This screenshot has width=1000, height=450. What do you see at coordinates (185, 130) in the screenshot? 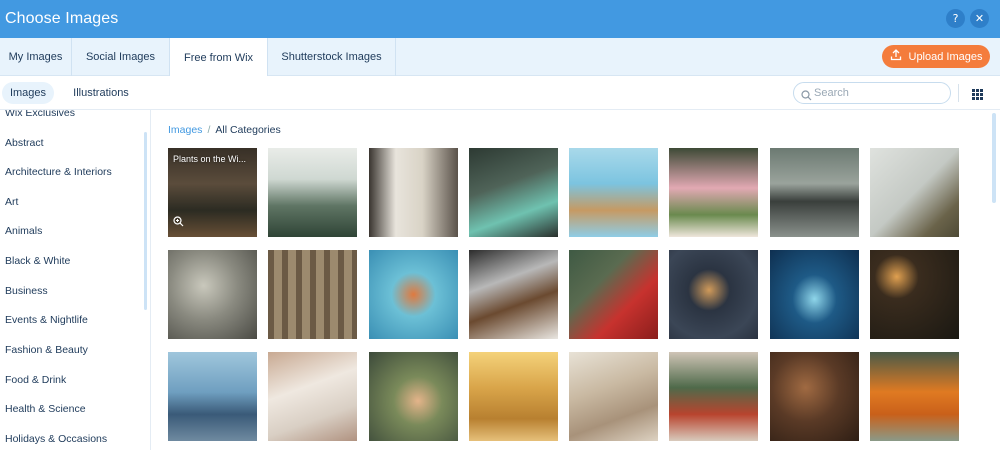
I see `breadcrumb-images-link: Images` at bounding box center [185, 130].